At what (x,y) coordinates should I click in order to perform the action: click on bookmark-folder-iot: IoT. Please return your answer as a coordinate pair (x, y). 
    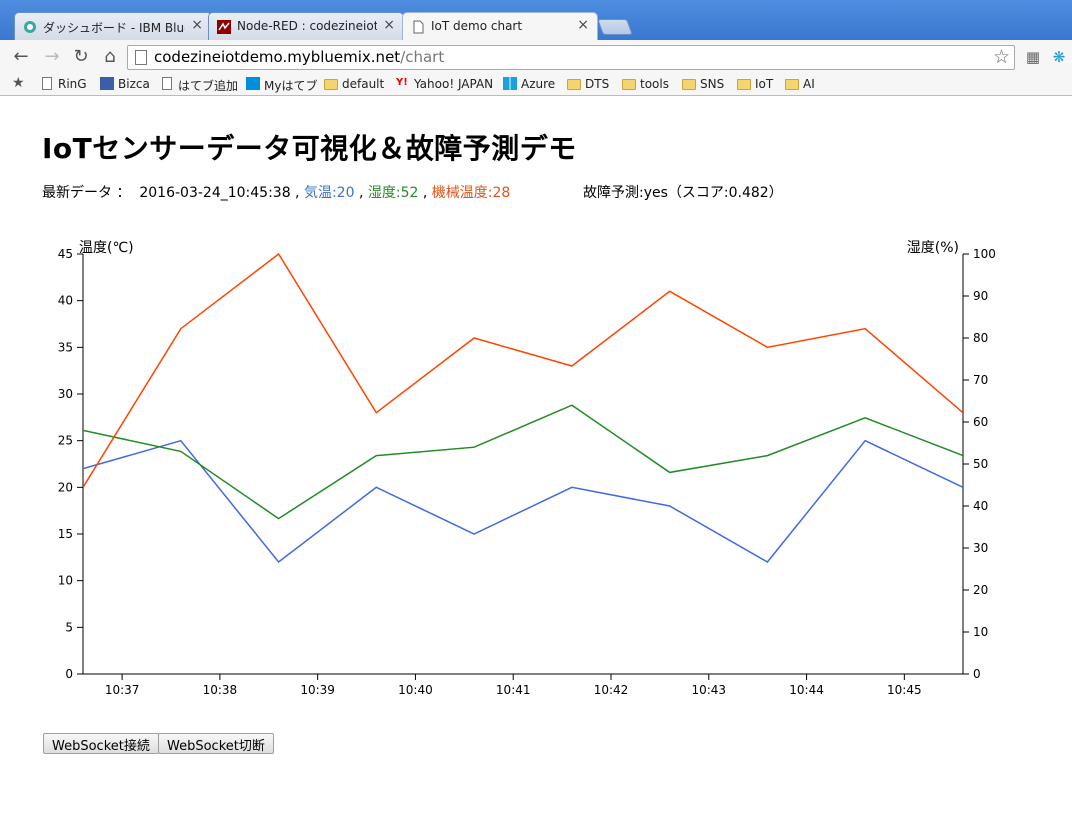
    Looking at the image, I should click on (755, 84).